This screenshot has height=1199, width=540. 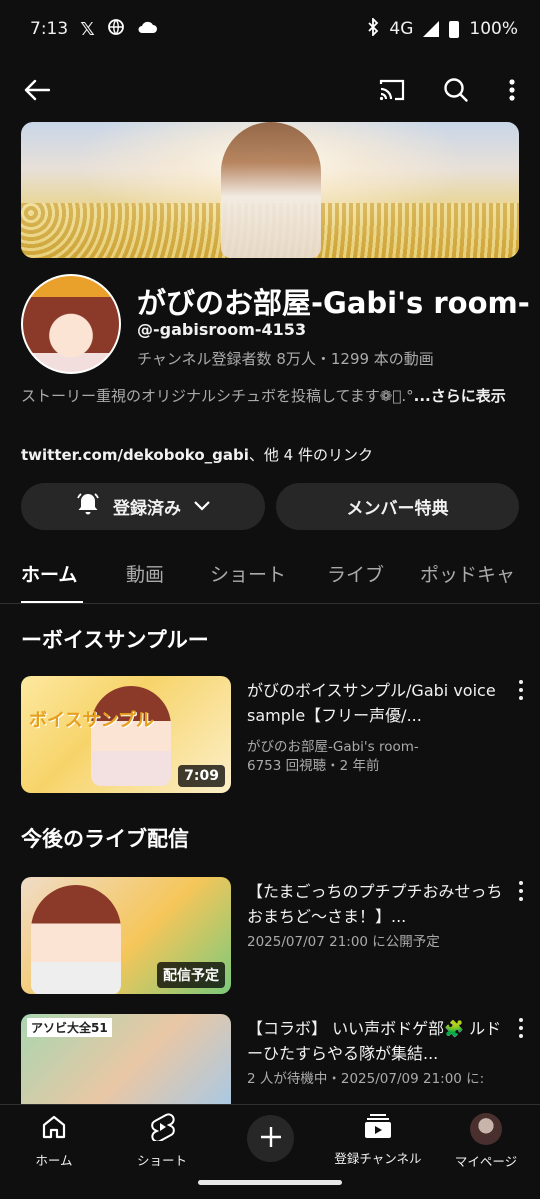 I want to click on gesture-handle, so click(x=270, y=1182).